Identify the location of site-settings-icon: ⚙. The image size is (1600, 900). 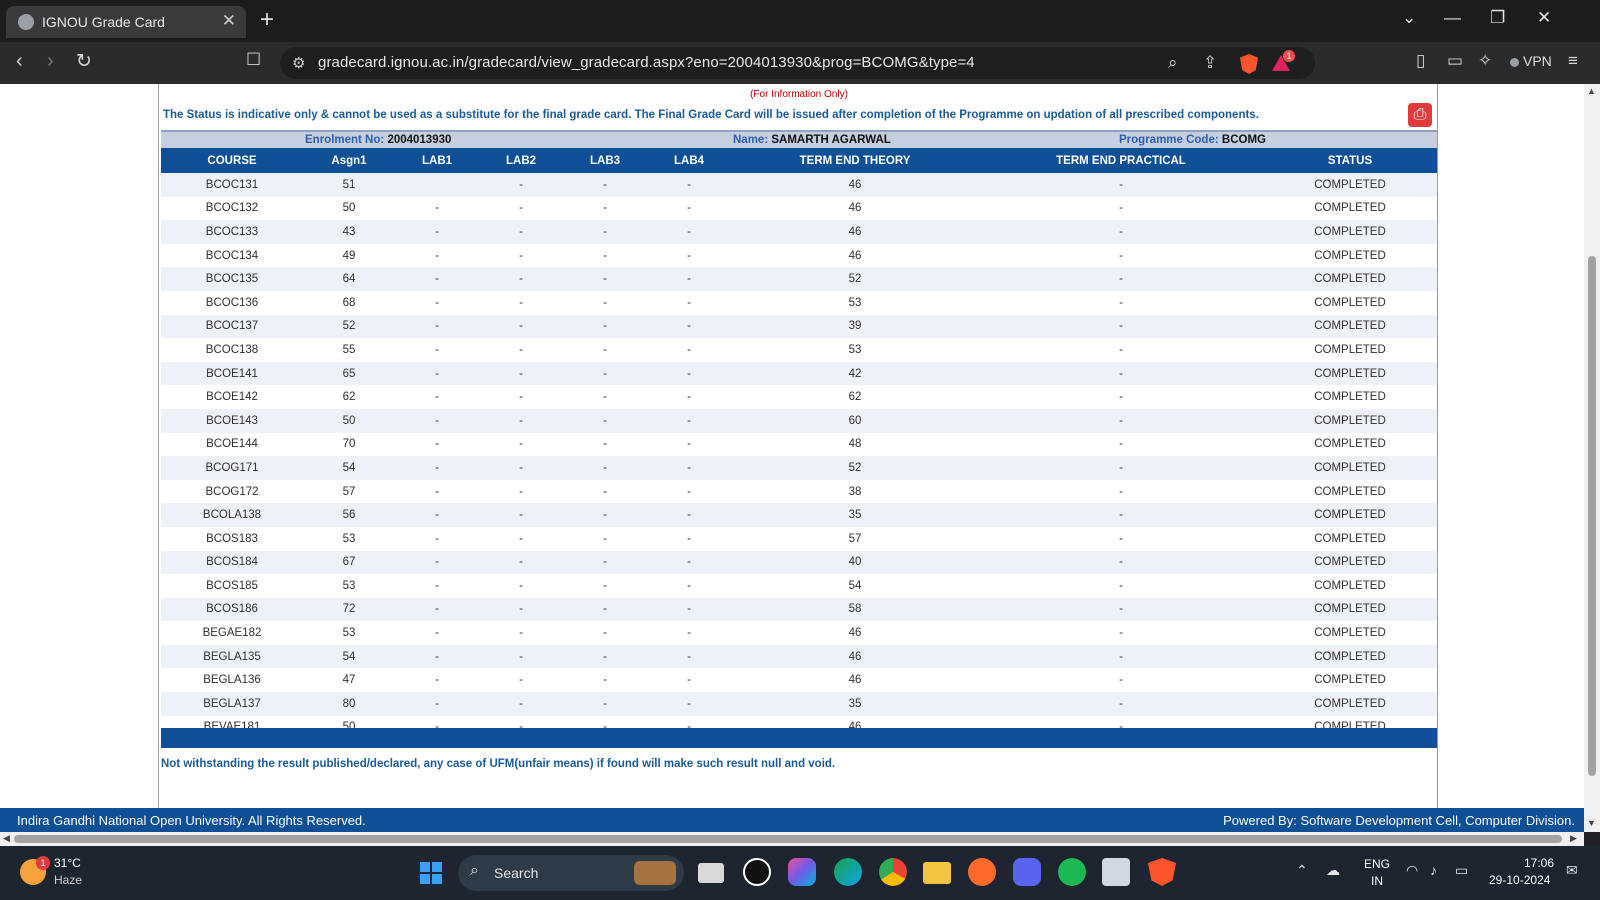
(298, 63).